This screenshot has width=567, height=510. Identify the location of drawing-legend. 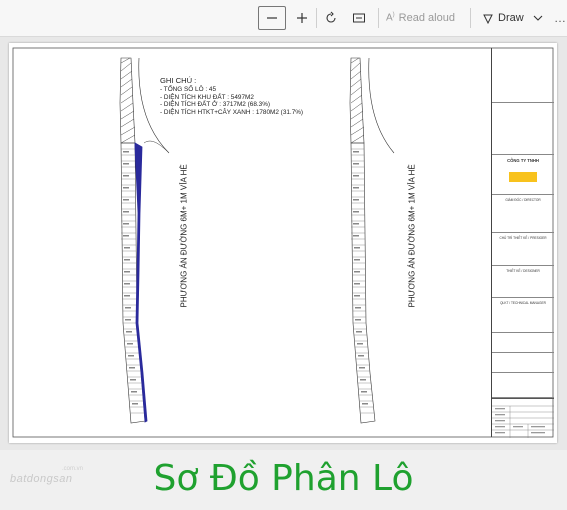
(523, 418).